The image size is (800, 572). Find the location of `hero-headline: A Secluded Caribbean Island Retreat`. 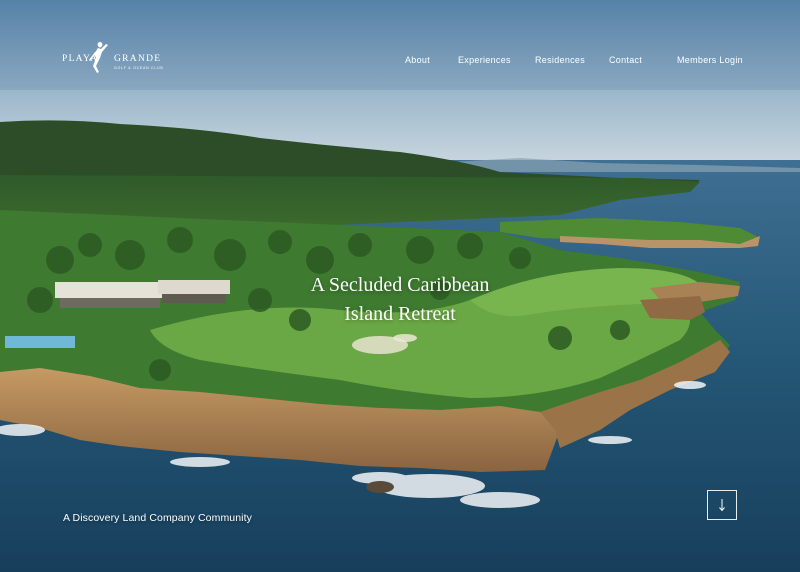

hero-headline: A Secluded Caribbean Island Retreat is located at coordinates (400, 300).